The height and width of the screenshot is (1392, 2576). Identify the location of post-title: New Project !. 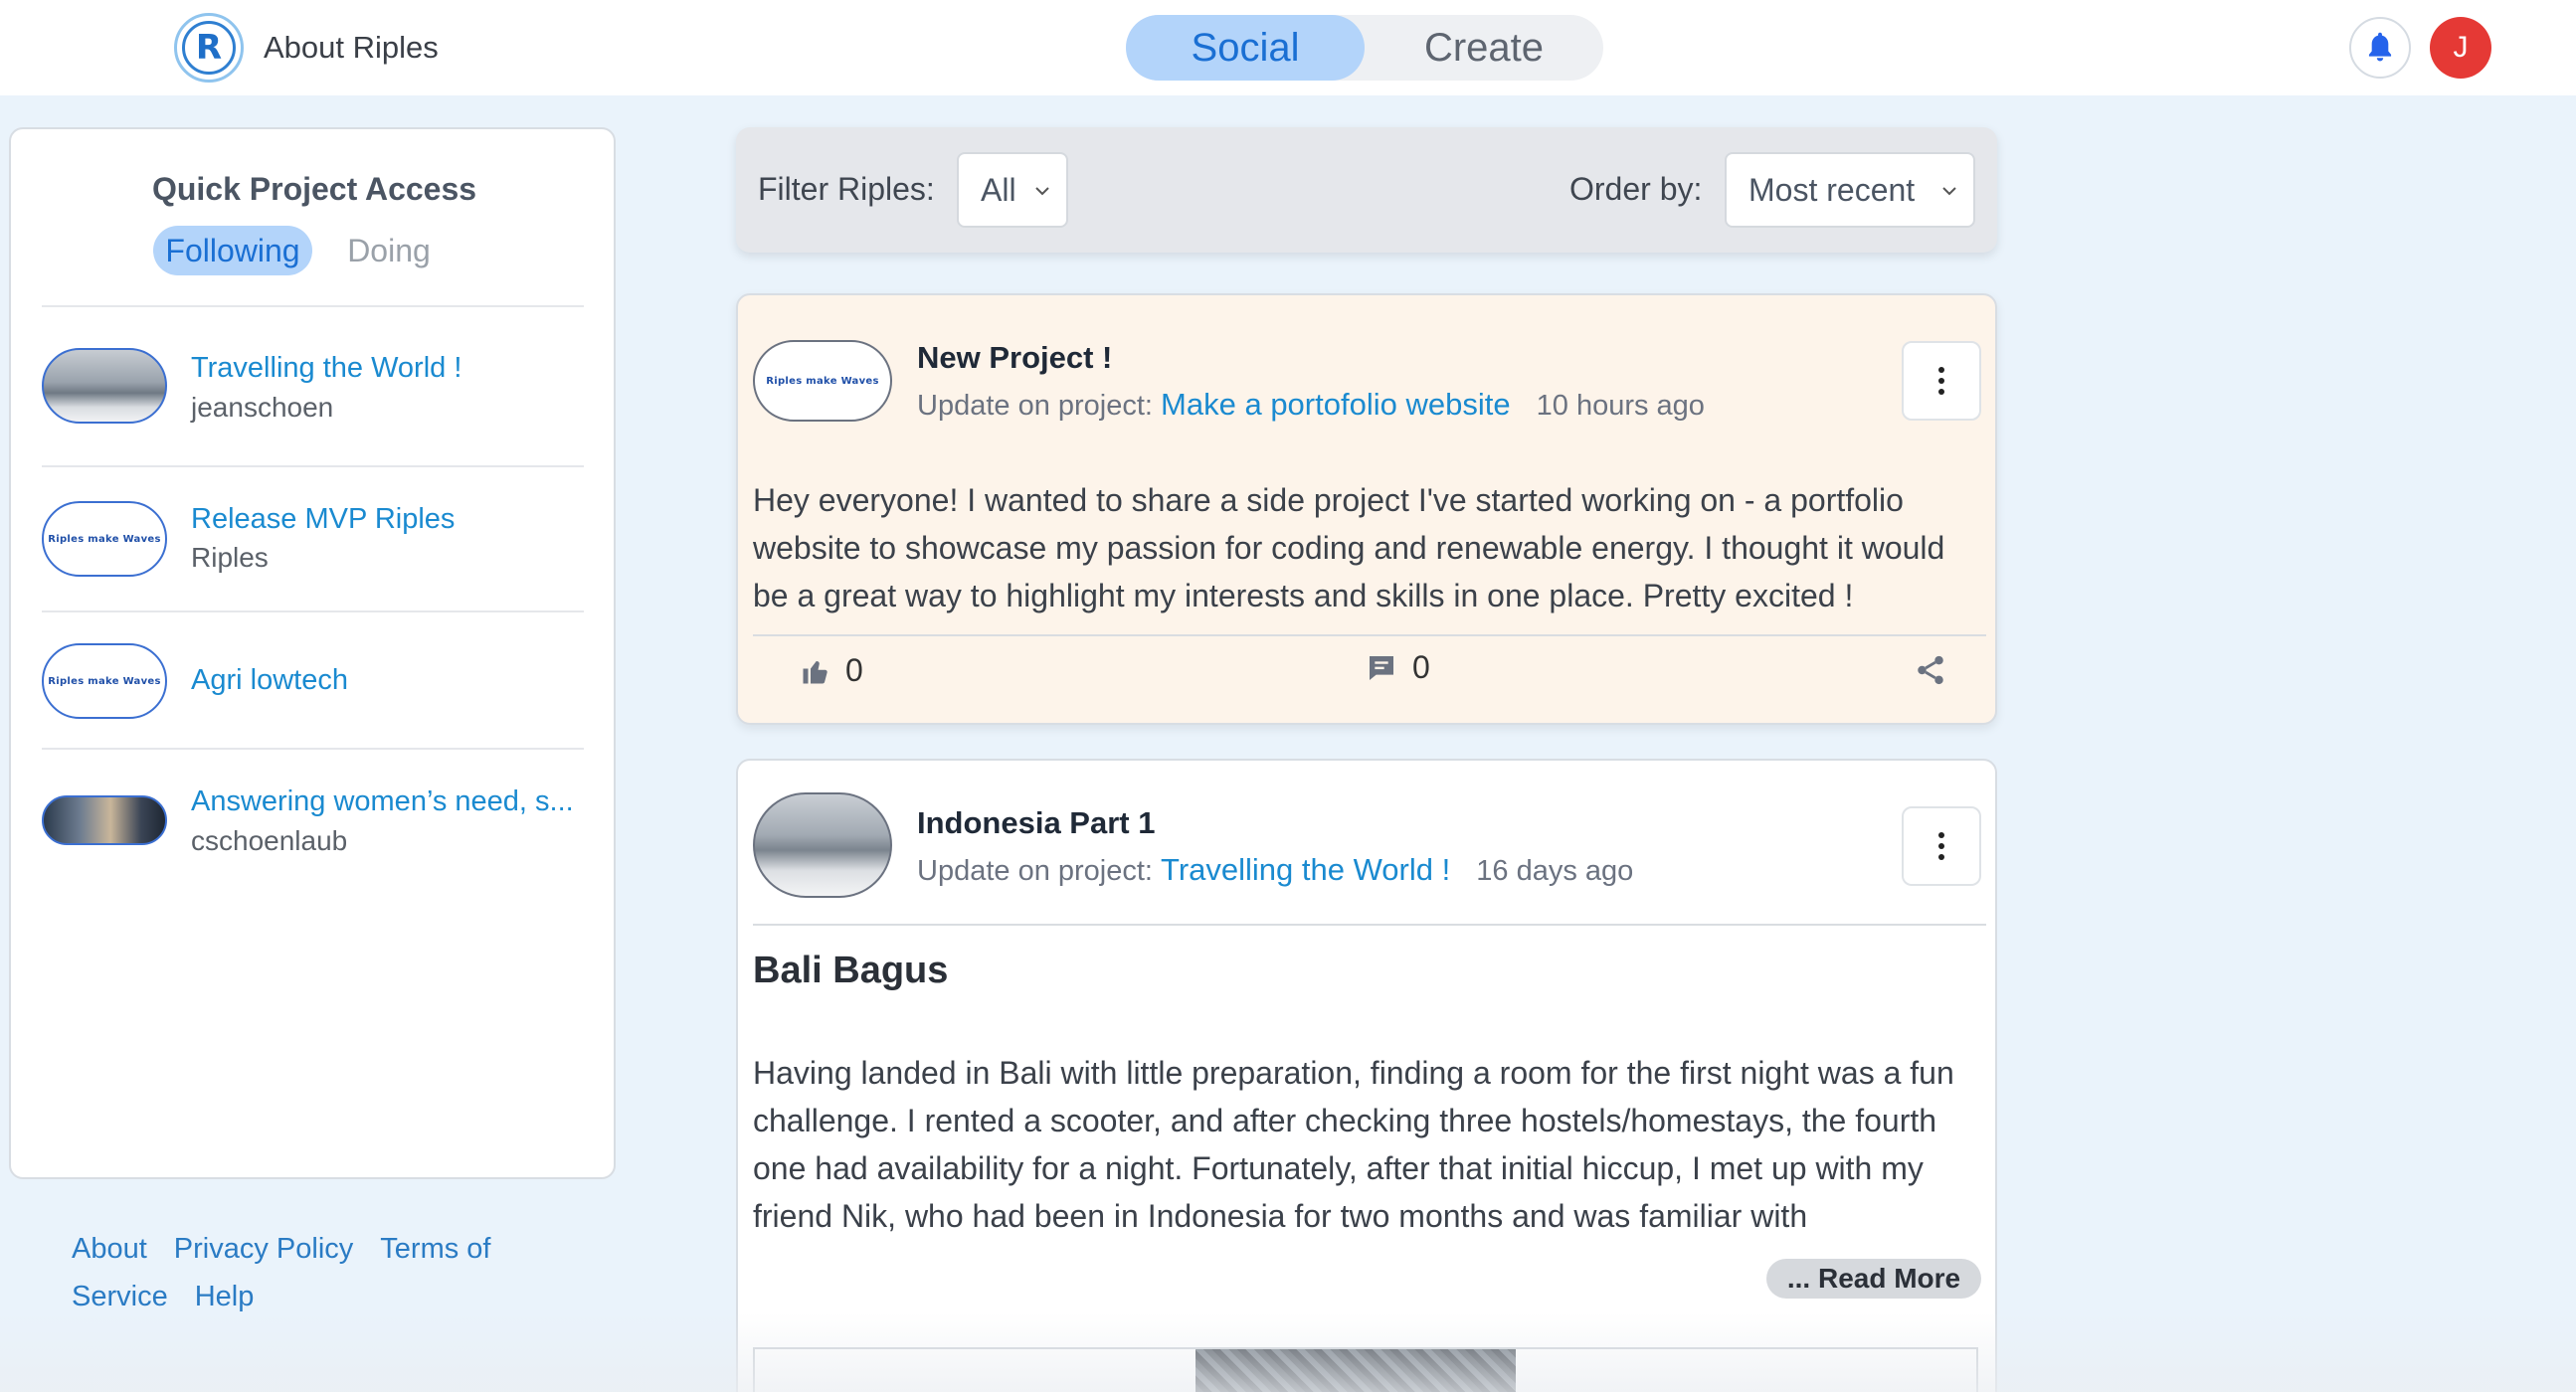
(1015, 357).